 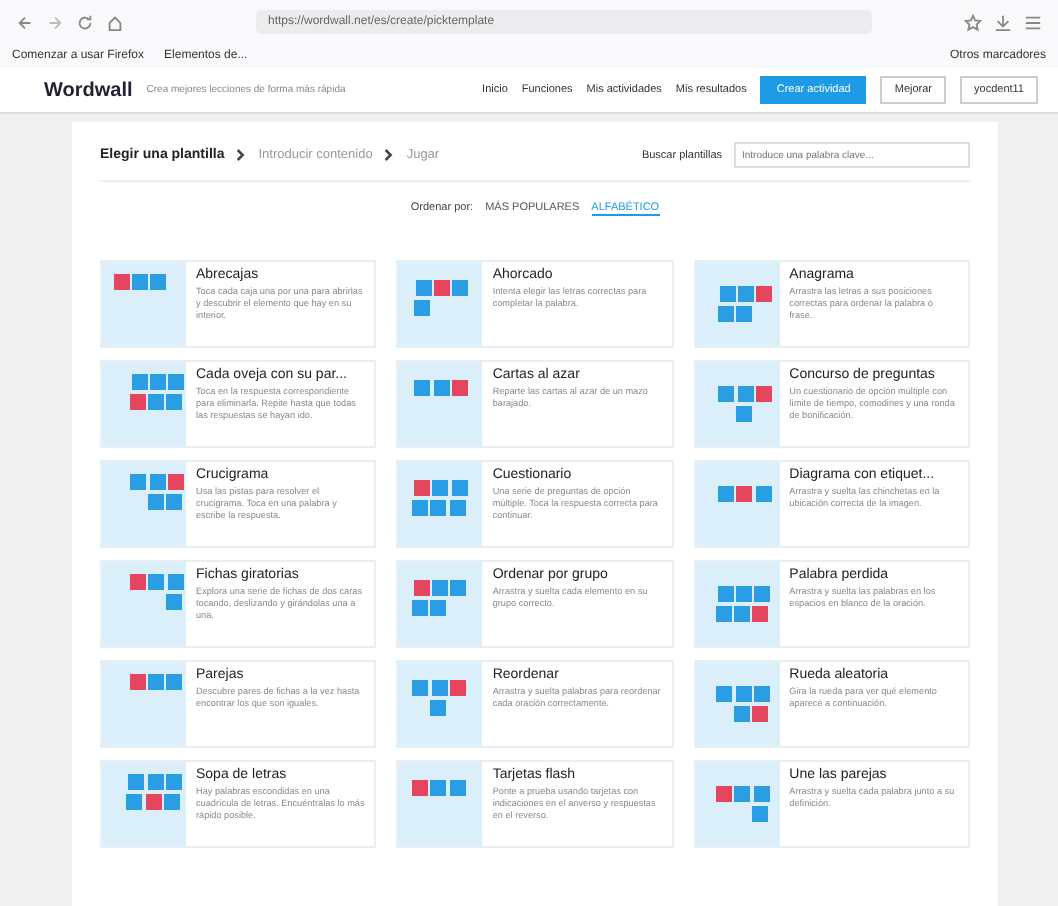 I want to click on logo: Wordwall, so click(x=88, y=90).